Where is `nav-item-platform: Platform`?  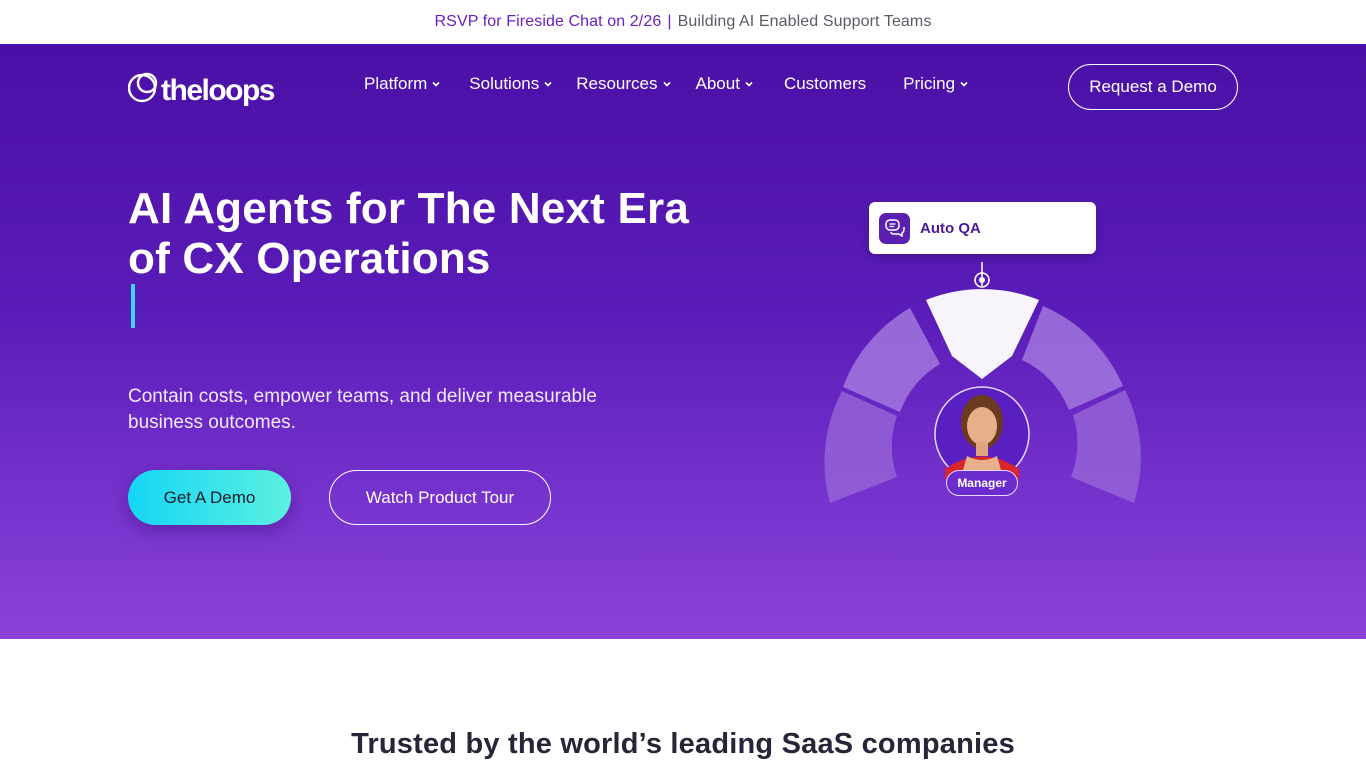
nav-item-platform: Platform is located at coordinates (402, 84).